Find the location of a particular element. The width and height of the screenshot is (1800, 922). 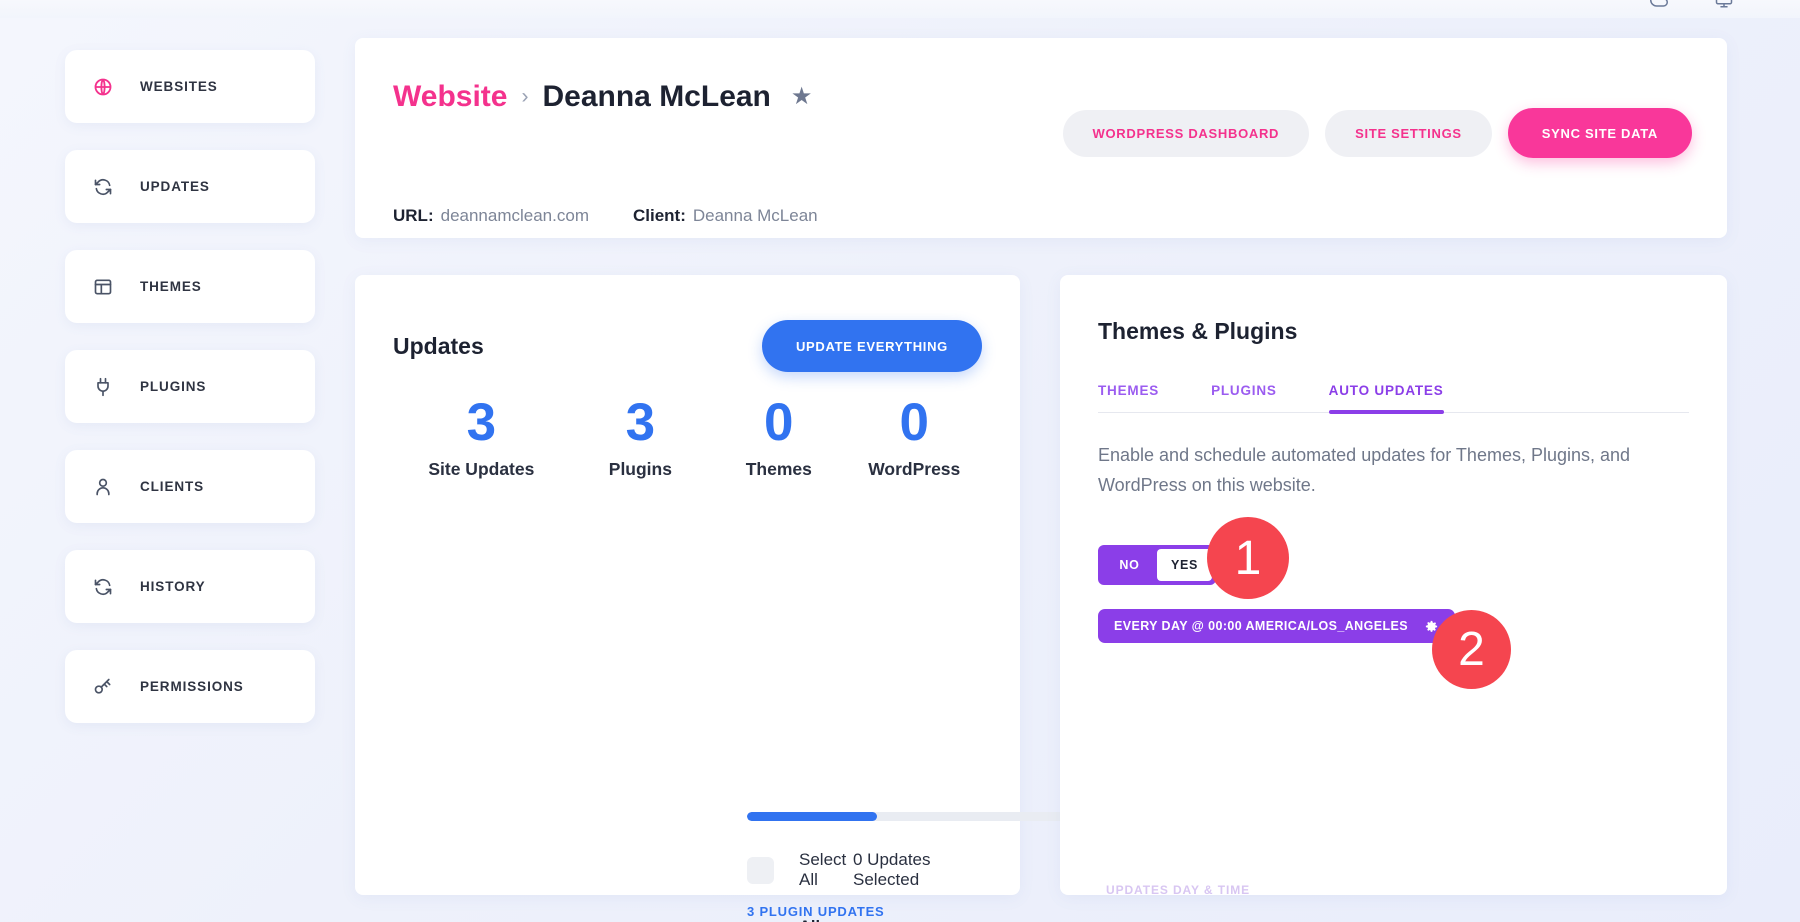

sidebar-item-plugins: PLUGINS is located at coordinates (190, 386).